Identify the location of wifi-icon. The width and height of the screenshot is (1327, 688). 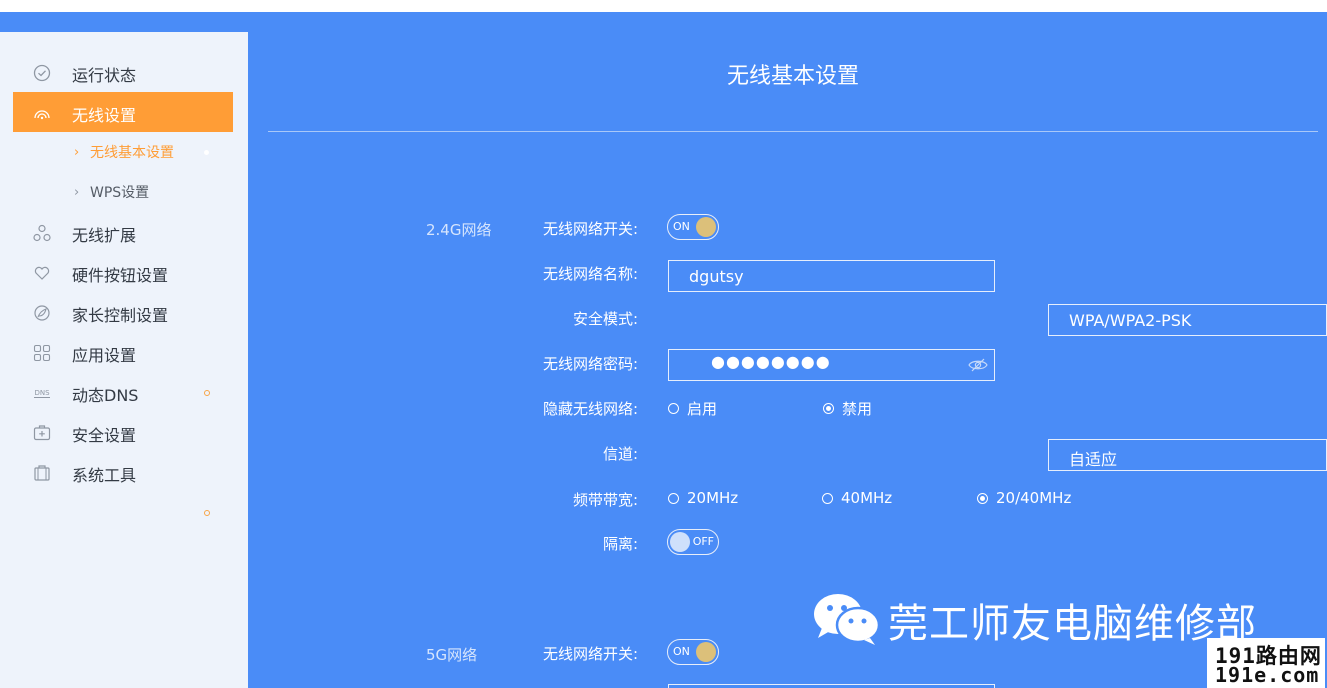
(42, 113).